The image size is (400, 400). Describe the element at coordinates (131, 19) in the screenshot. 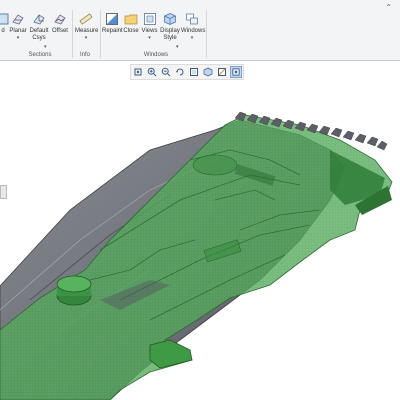

I see `close-folder-icon` at that location.